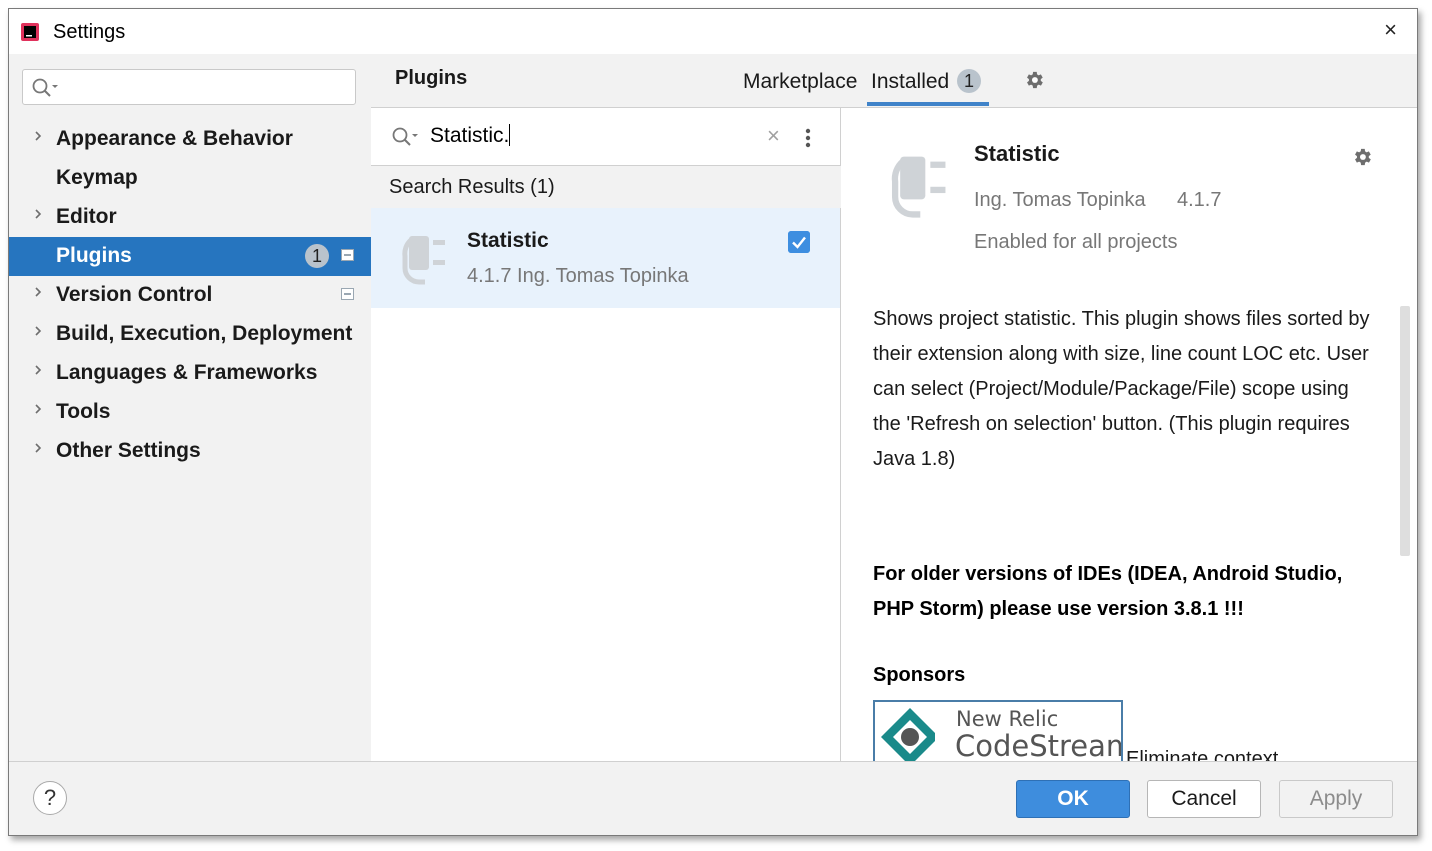 Image resolution: width=1432 pixels, height=851 pixels. What do you see at coordinates (910, 82) in the screenshot?
I see `tab-installed: Installed` at bounding box center [910, 82].